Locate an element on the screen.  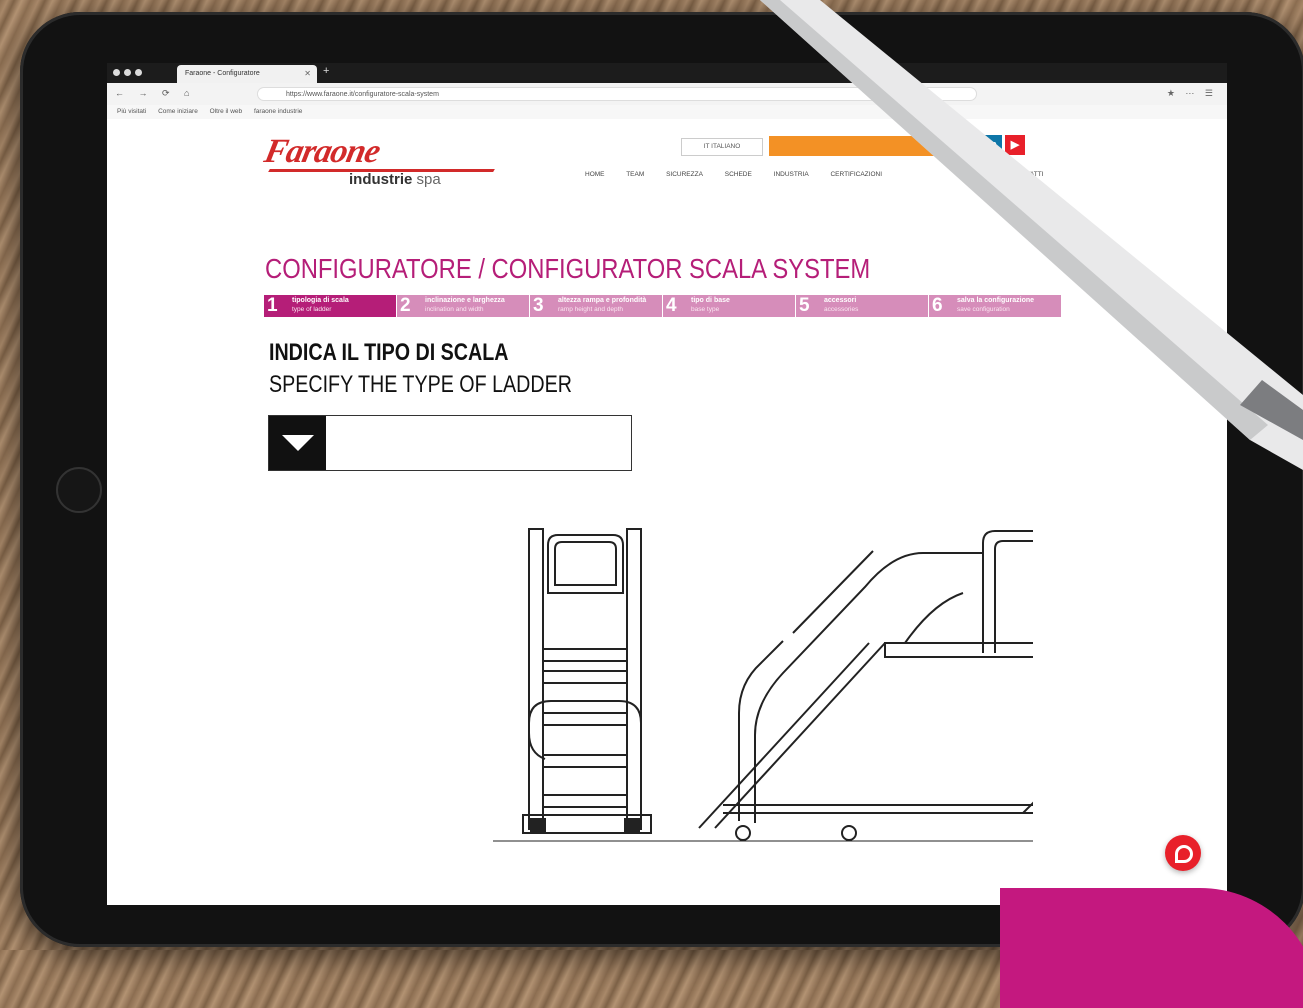
ladder-illustration is located at coordinates (763, 685).